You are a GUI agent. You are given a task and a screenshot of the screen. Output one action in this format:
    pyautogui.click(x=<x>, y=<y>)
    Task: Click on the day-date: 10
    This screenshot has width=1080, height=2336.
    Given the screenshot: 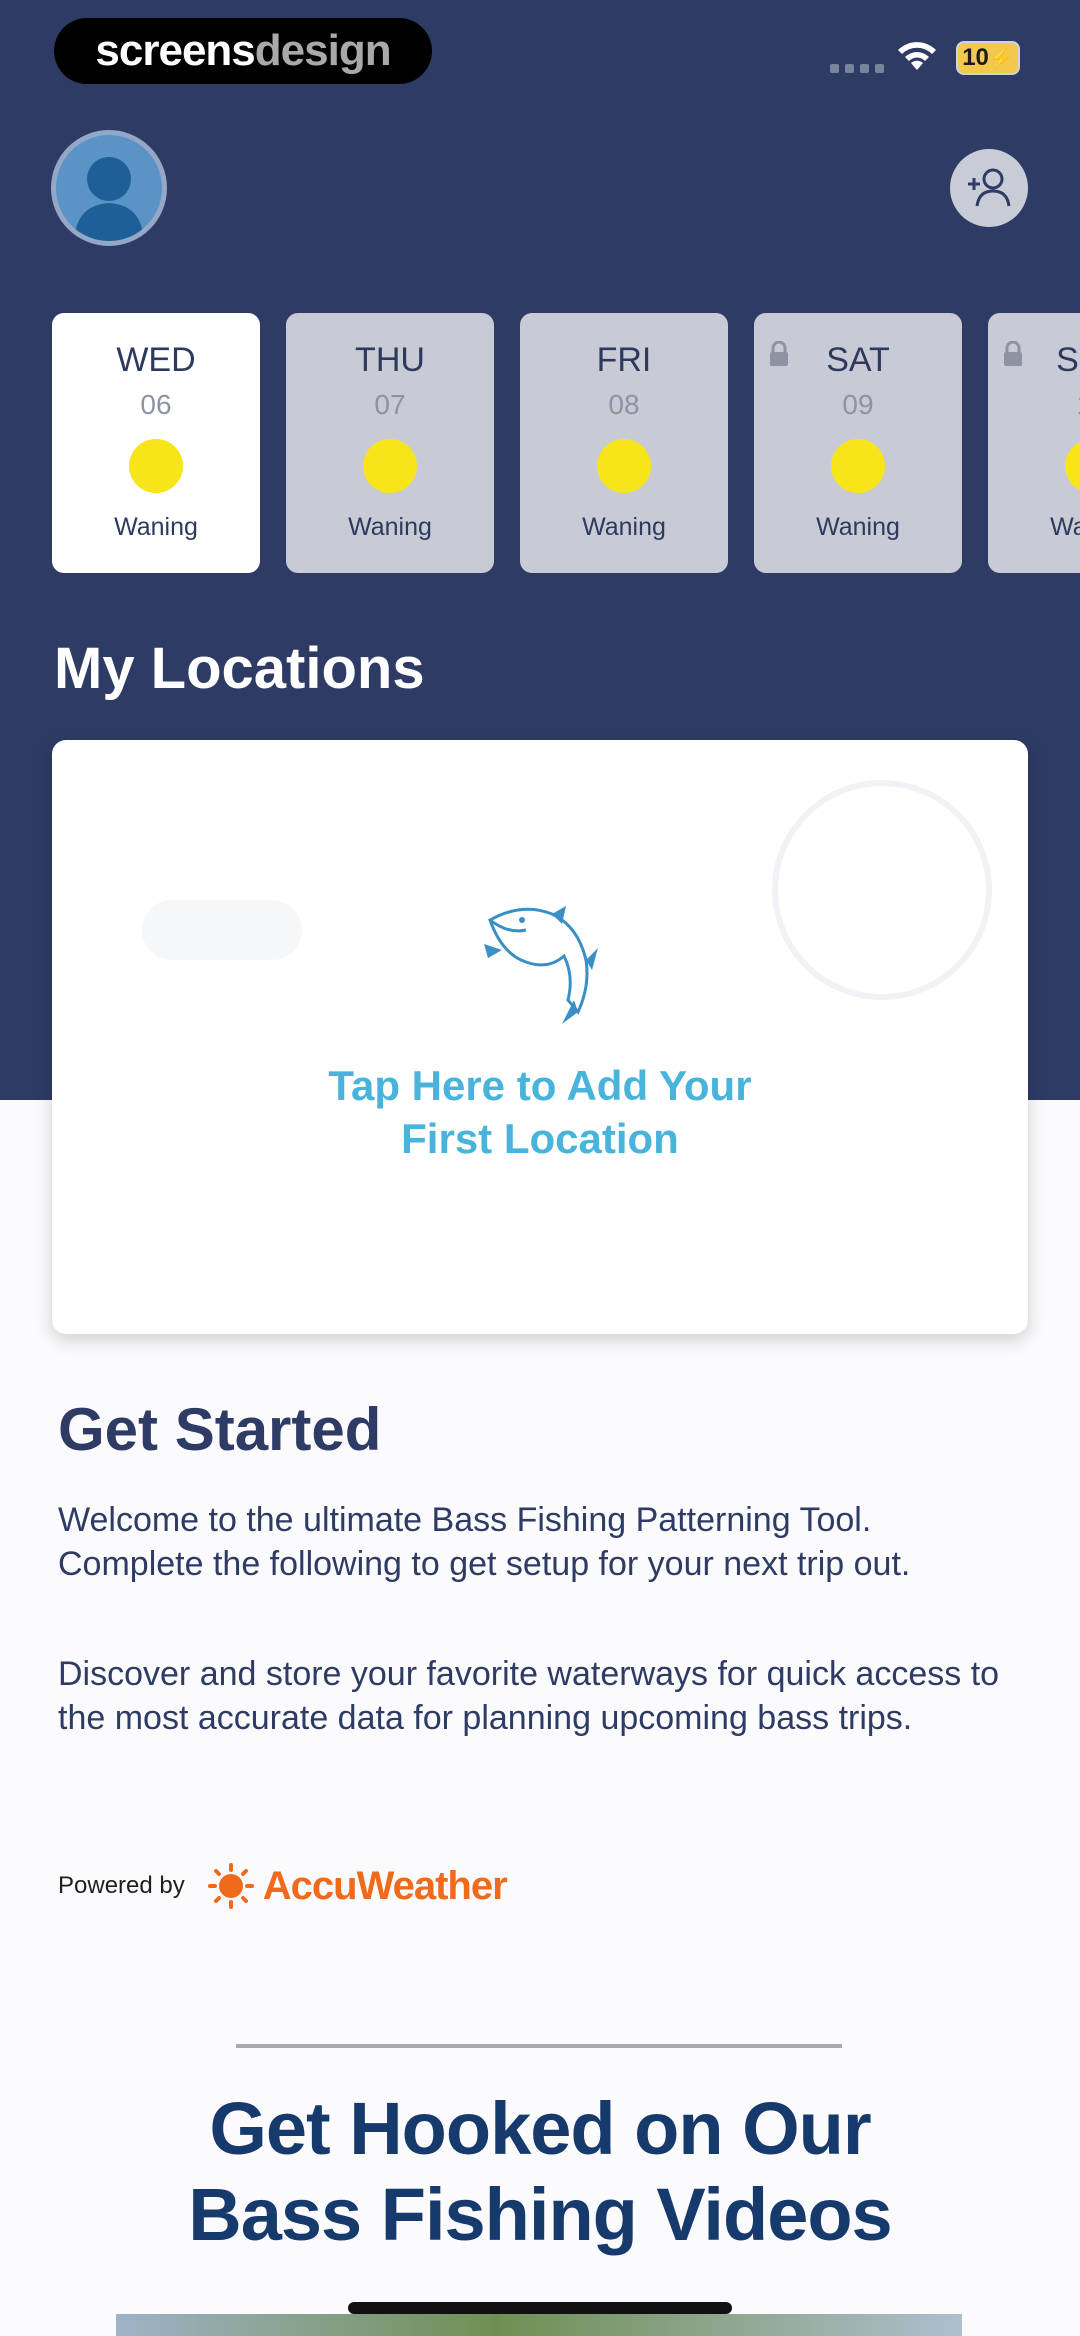 What is the action you would take?
    pyautogui.click(x=1078, y=405)
    